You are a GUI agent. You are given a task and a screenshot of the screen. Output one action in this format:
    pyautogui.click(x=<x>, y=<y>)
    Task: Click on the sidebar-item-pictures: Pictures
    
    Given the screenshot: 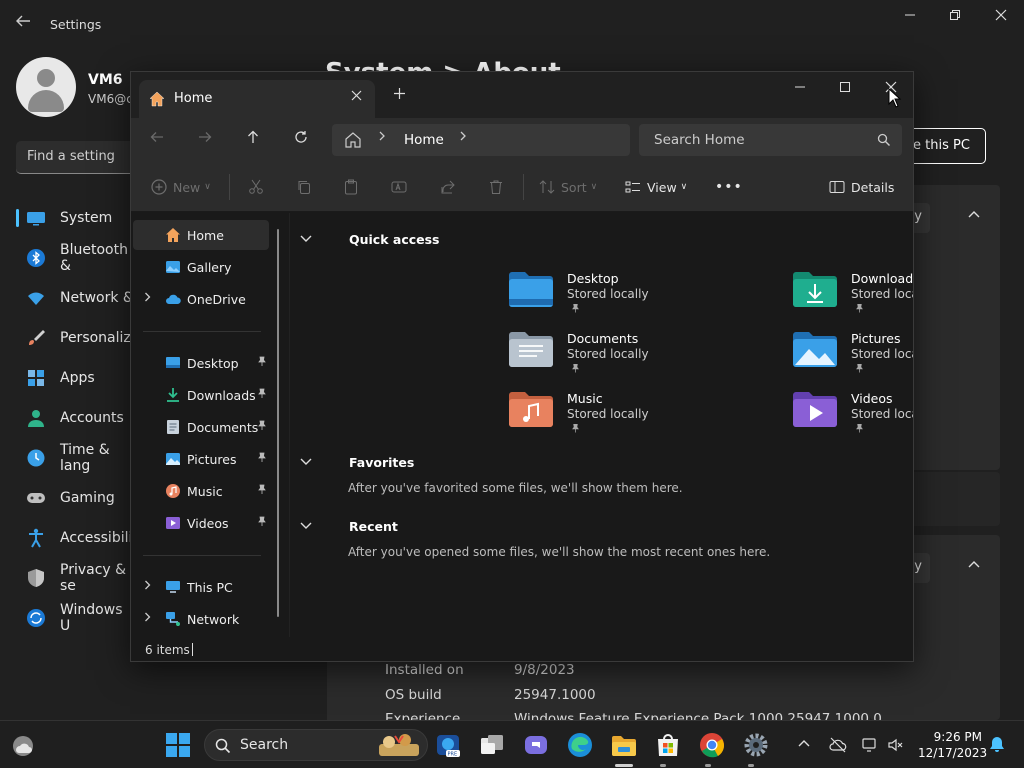 What is the action you would take?
    pyautogui.click(x=201, y=459)
    